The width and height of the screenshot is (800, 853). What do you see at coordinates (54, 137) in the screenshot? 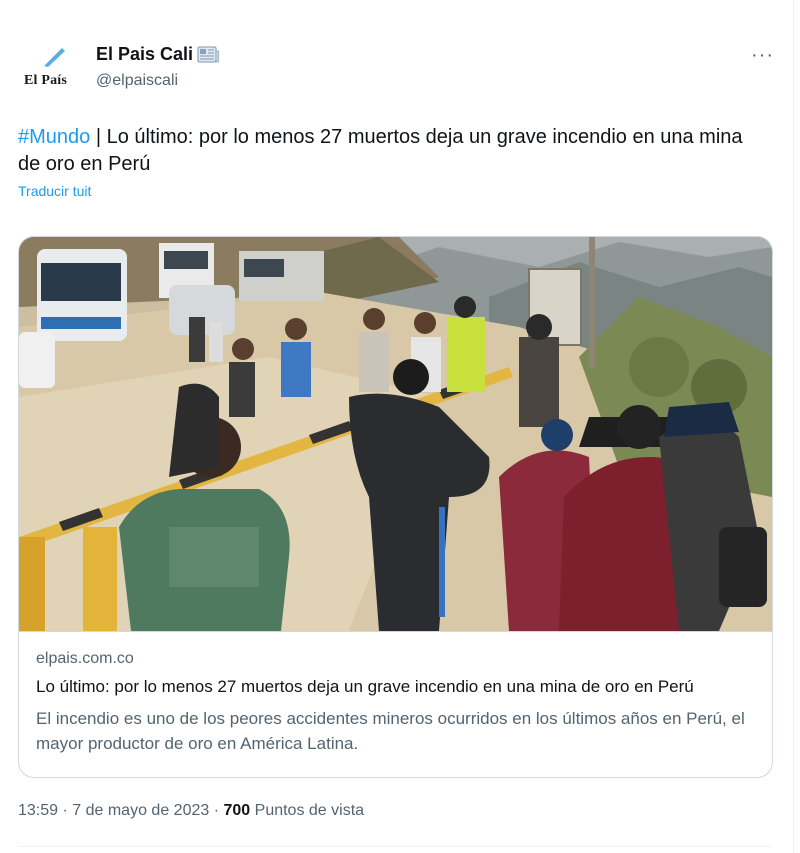
I see `hashtag-link: #Mundo` at bounding box center [54, 137].